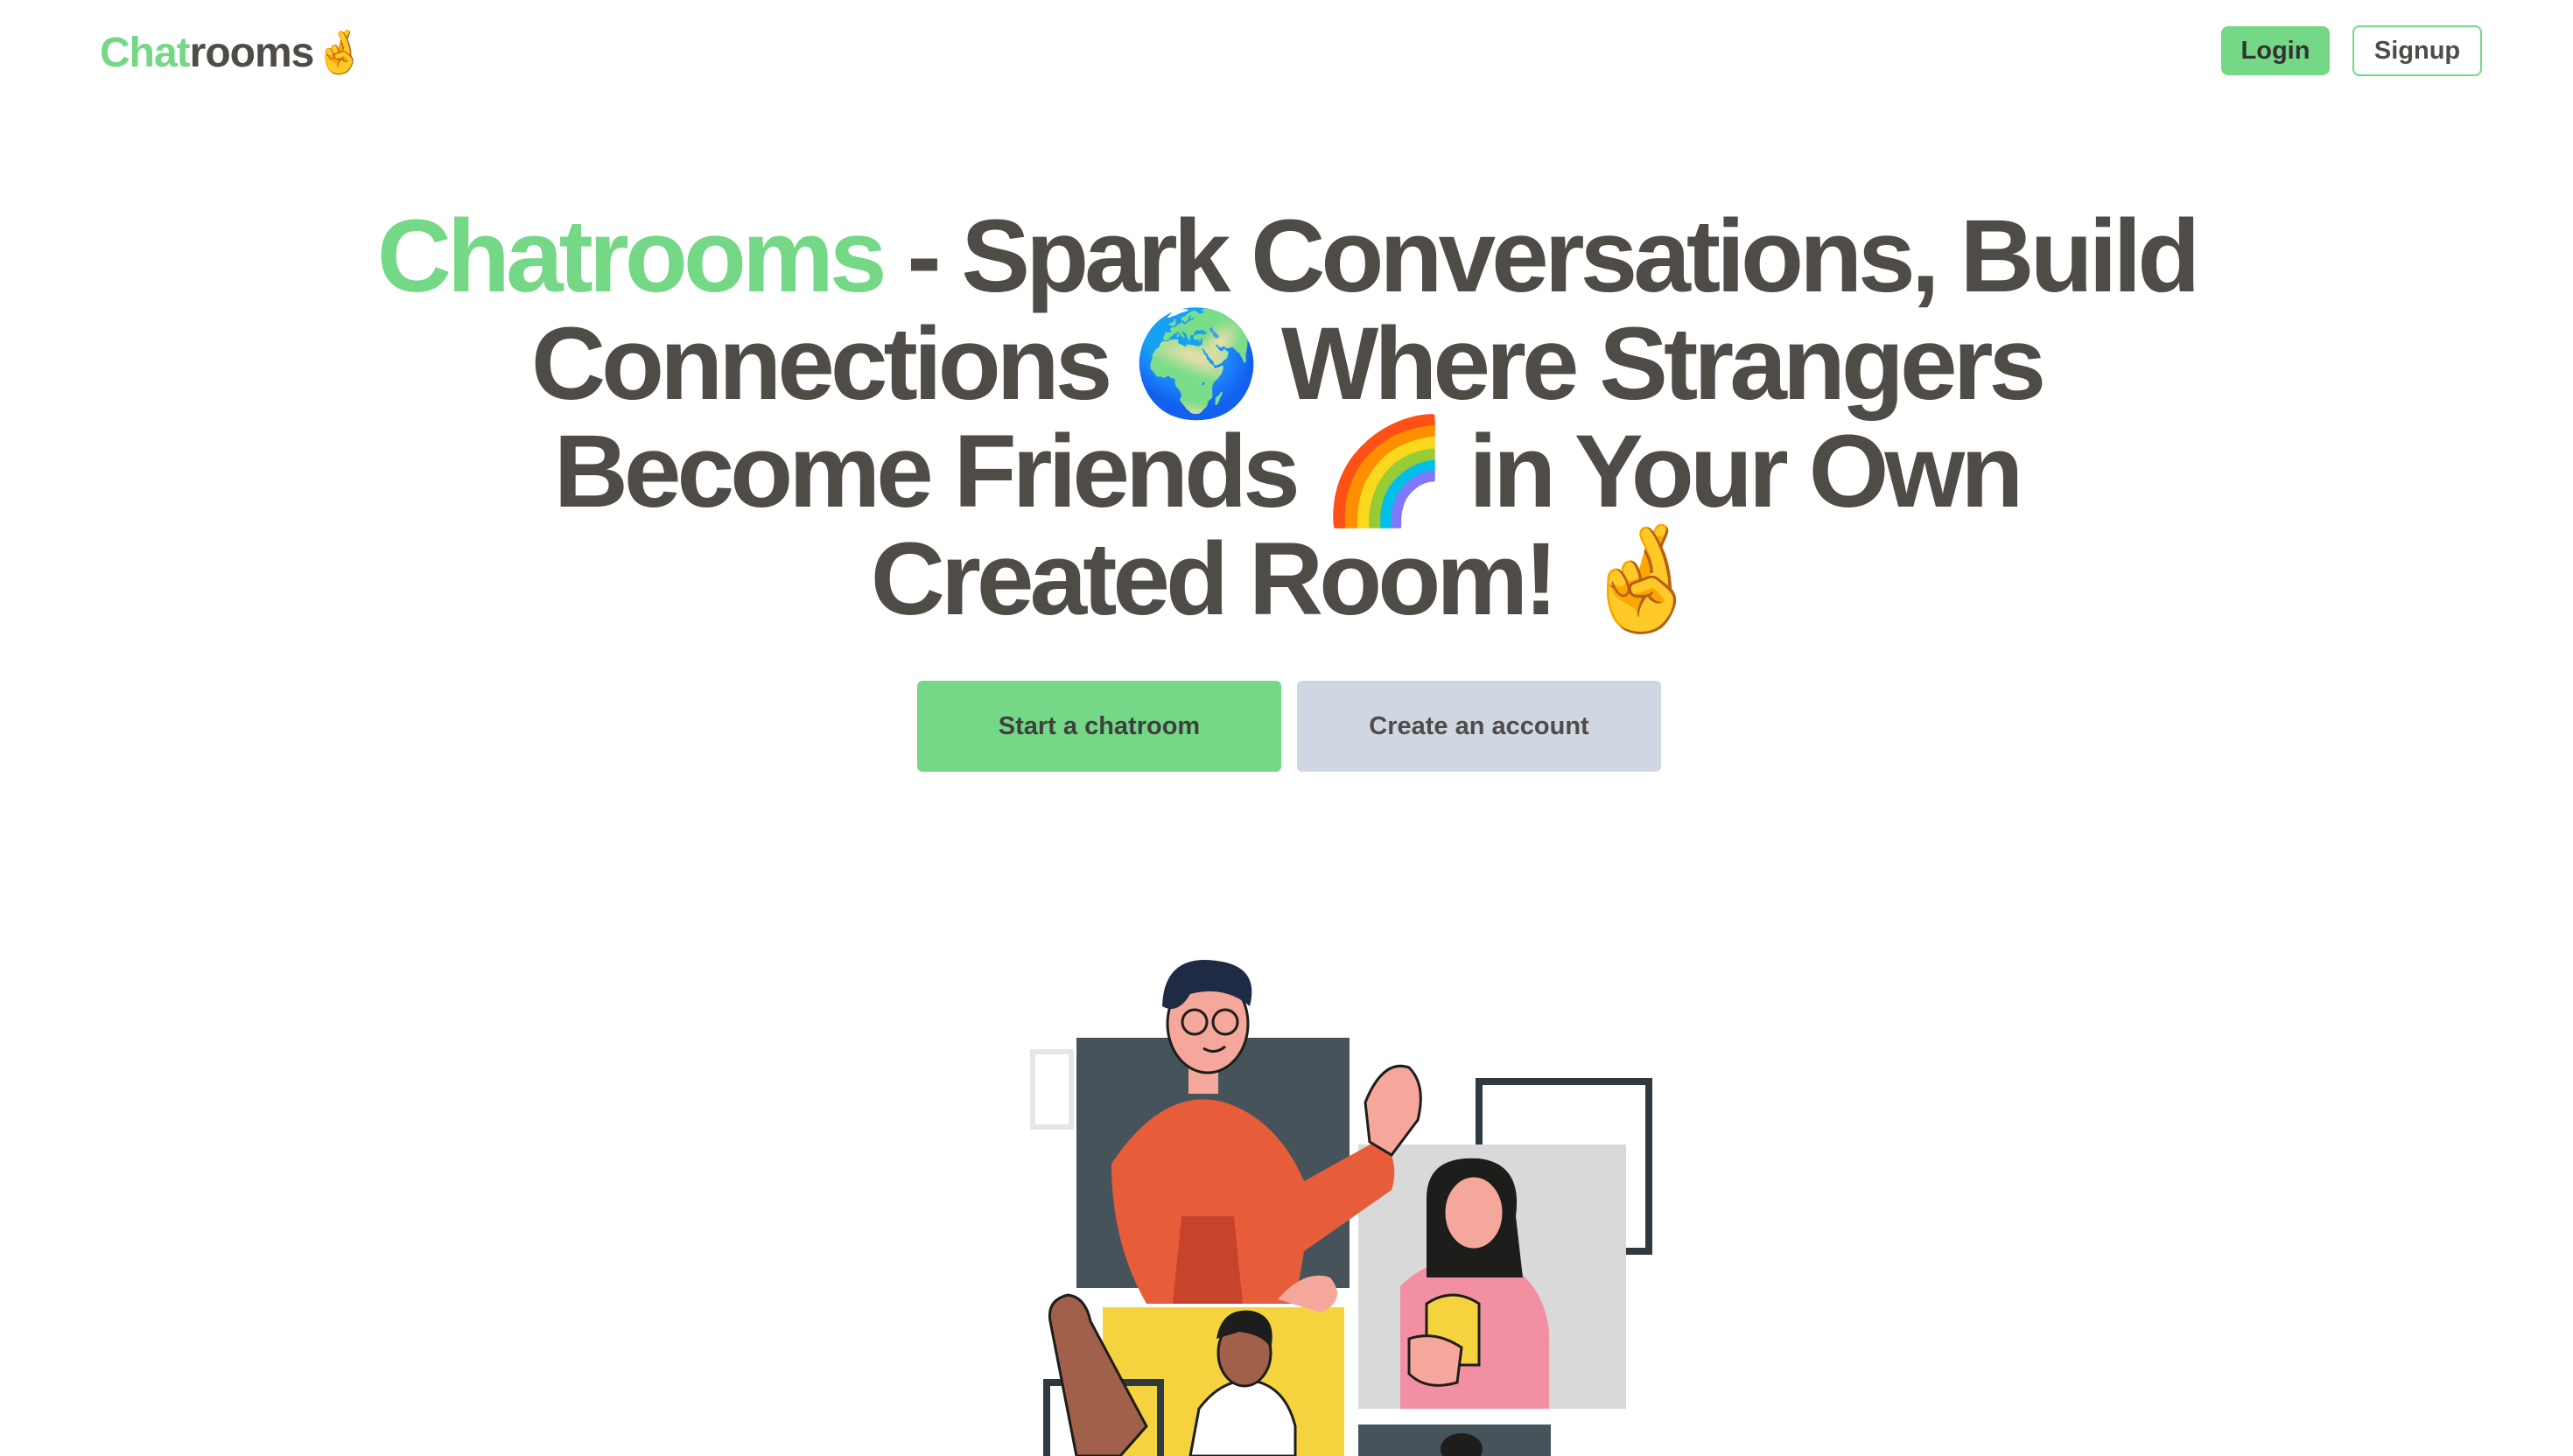 The height and width of the screenshot is (1456, 2573). I want to click on woman-hand, so click(1435, 1360).